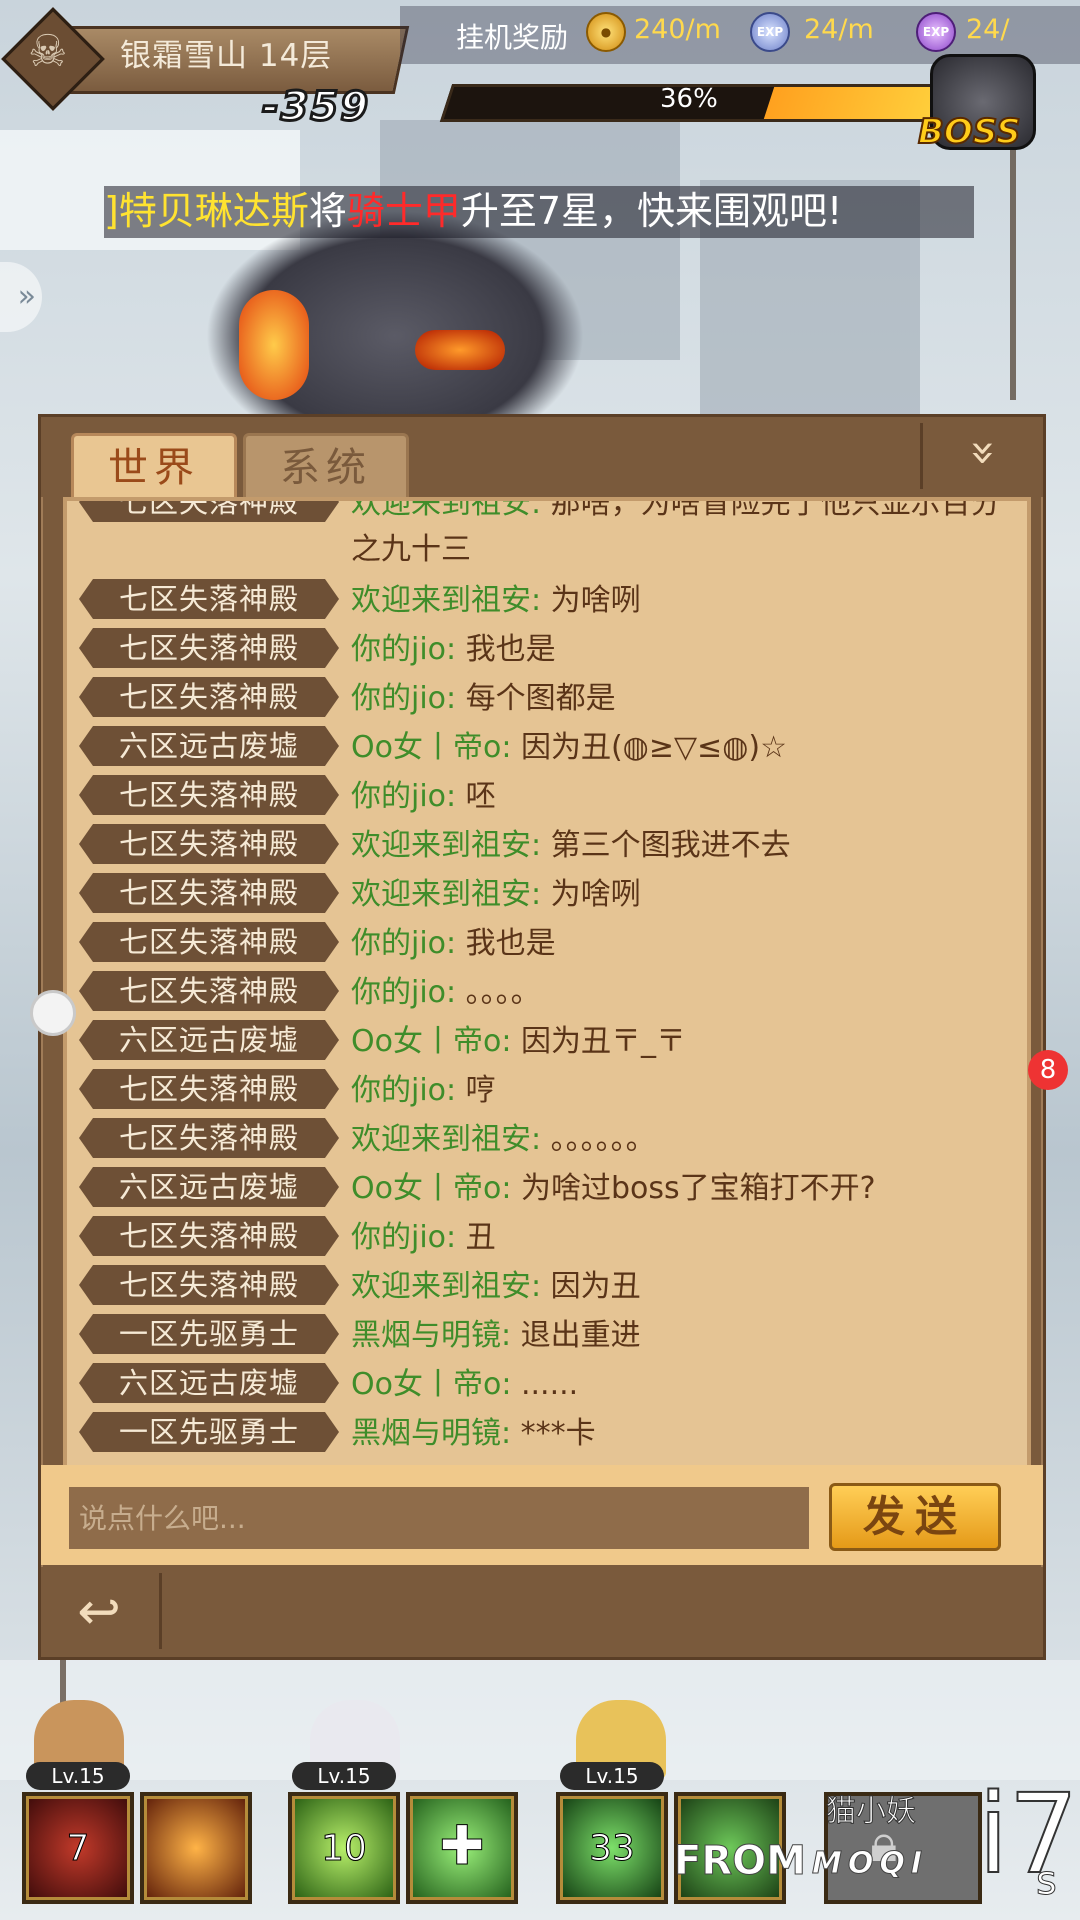  I want to click on footer-divider, so click(160, 1611).